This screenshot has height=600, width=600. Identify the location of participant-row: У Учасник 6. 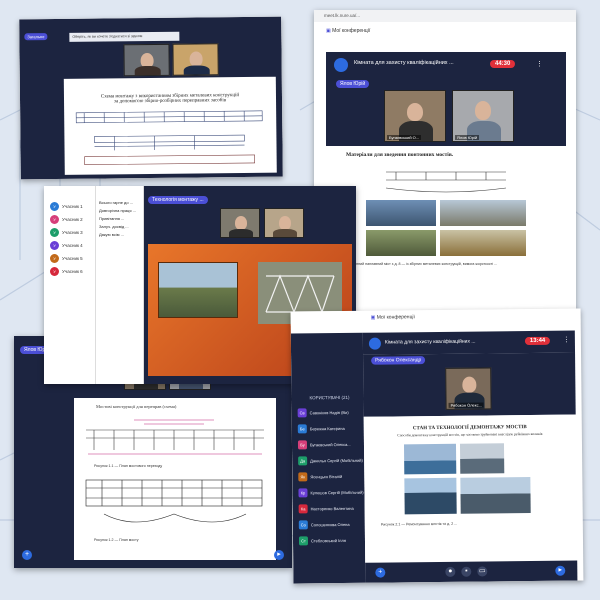
(69, 271).